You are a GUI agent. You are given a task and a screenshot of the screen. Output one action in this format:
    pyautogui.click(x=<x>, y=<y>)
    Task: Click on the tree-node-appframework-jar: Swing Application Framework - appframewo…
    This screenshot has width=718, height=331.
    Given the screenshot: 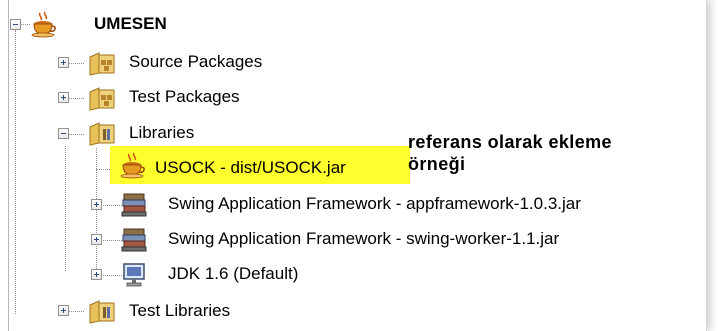 What is the action you would take?
    pyautogui.click(x=374, y=204)
    